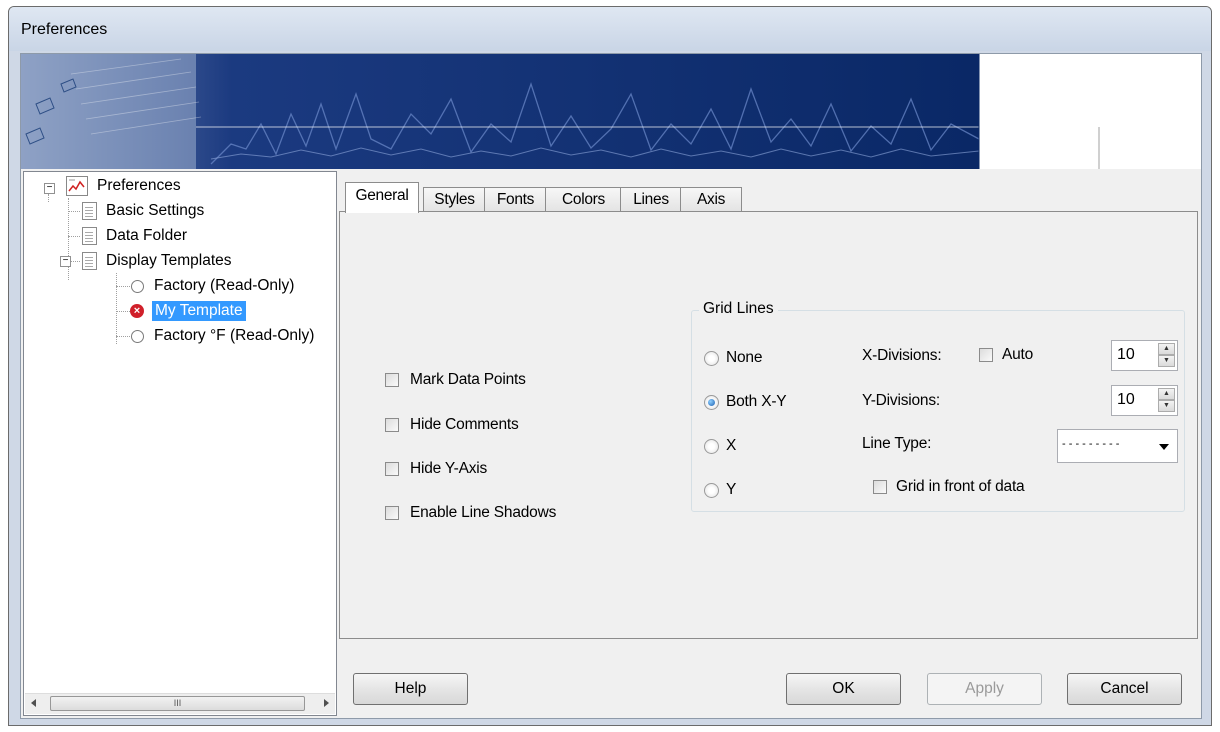 Image resolution: width=1220 pixels, height=732 pixels. I want to click on y-divisions-spinner: 10 ▲ ▼, so click(1144, 400).